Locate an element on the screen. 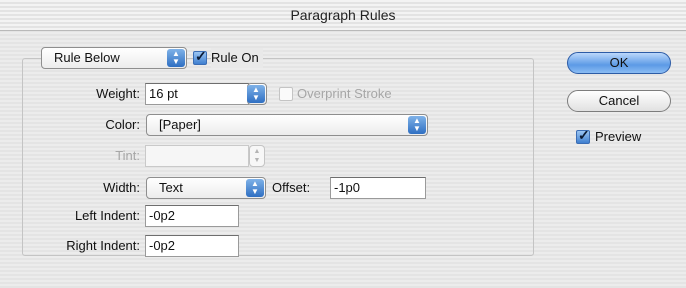 The image size is (686, 288). rule-on-label: Rule On is located at coordinates (237, 58).